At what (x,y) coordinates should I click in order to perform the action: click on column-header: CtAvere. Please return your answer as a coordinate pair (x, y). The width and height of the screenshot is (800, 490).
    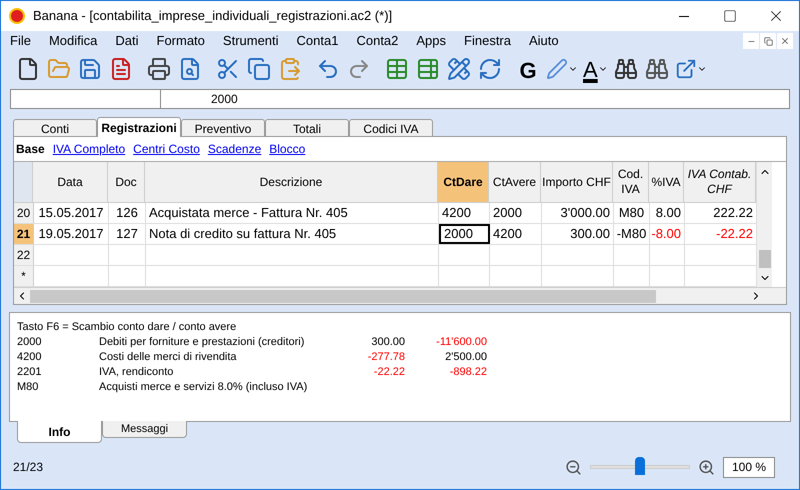
    Looking at the image, I should click on (515, 182).